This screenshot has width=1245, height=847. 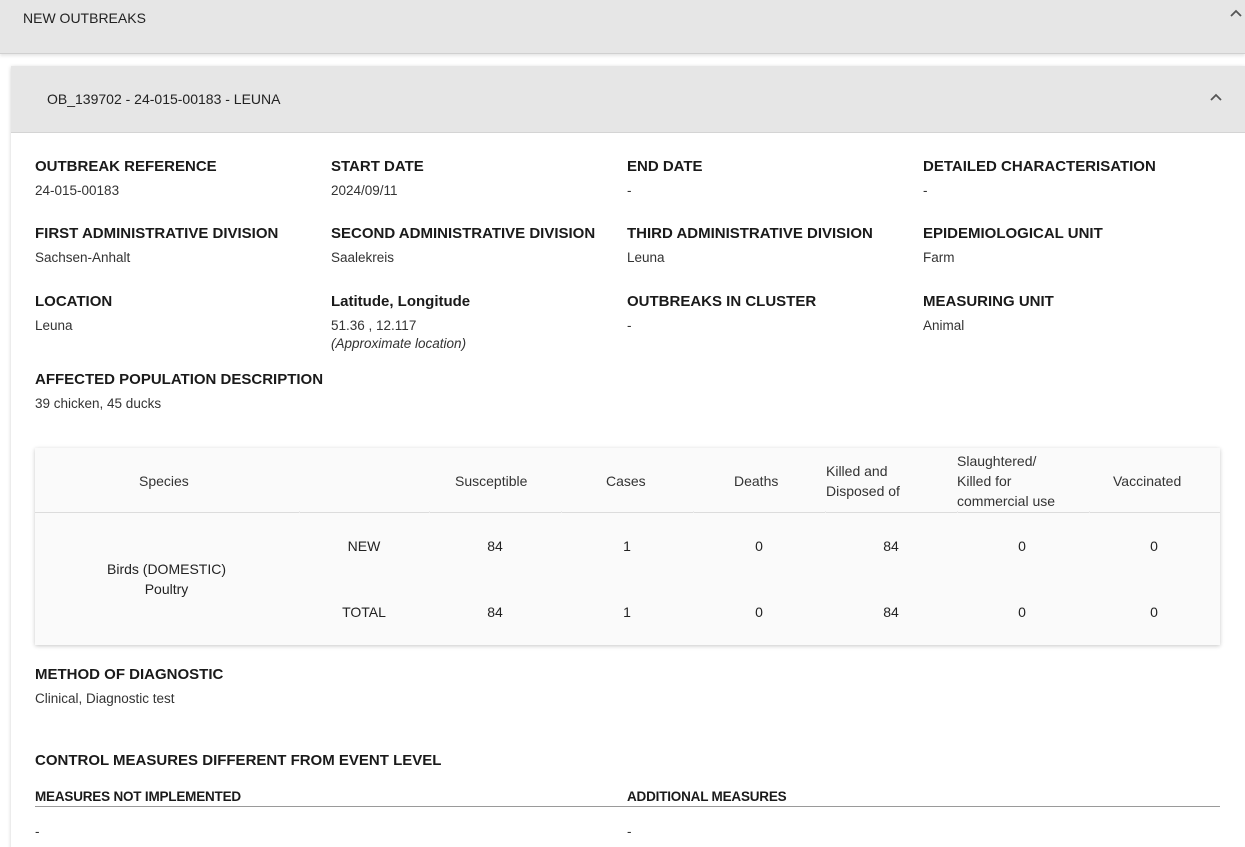 What do you see at coordinates (180, 178) in the screenshot?
I see `field-outbreak-reference: OUTBREAK REFERENCE 24-015-00183` at bounding box center [180, 178].